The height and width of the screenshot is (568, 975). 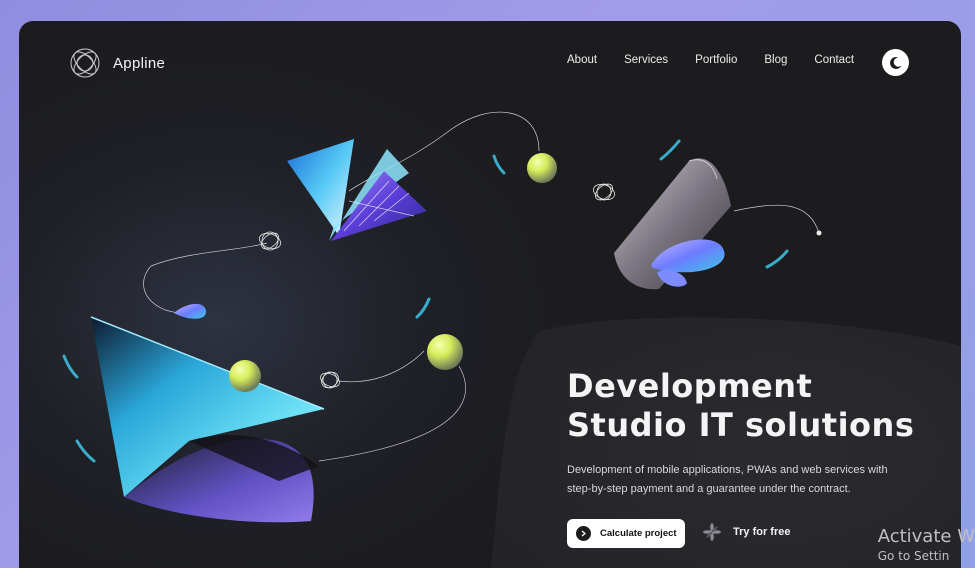 What do you see at coordinates (834, 60) in the screenshot?
I see `nav-link-contact: Contact` at bounding box center [834, 60].